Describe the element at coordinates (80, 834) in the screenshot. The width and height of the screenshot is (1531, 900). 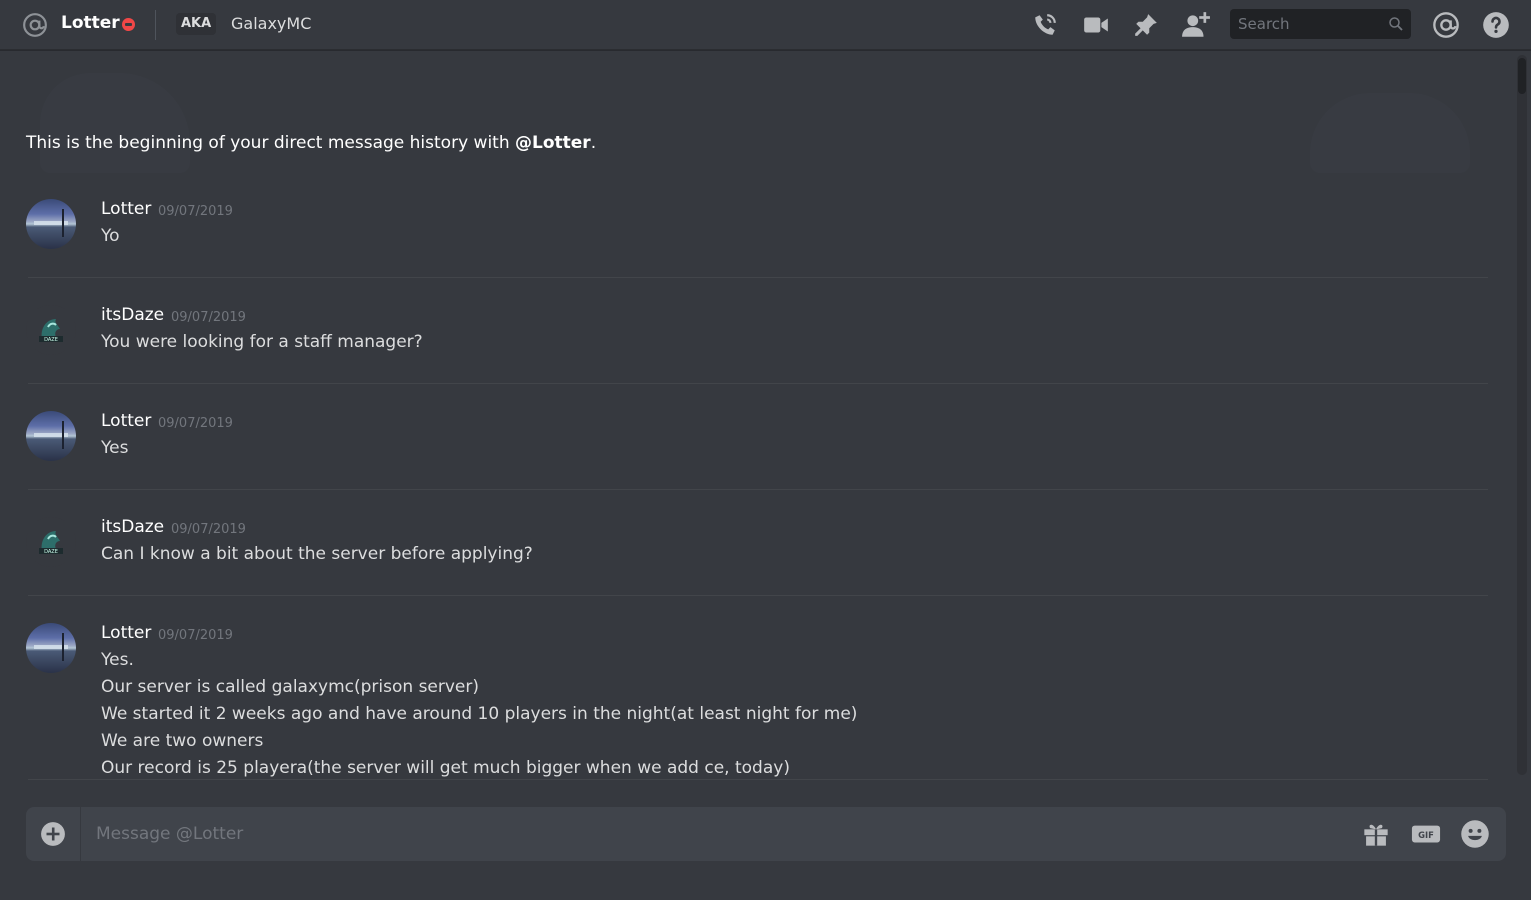
I see `composer-divider` at that location.